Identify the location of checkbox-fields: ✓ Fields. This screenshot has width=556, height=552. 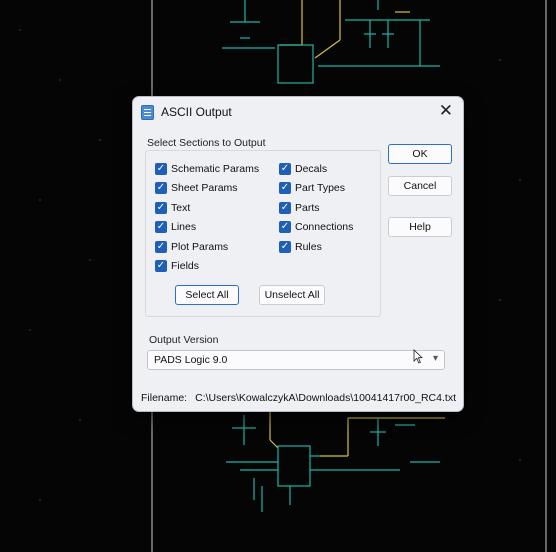
(177, 266).